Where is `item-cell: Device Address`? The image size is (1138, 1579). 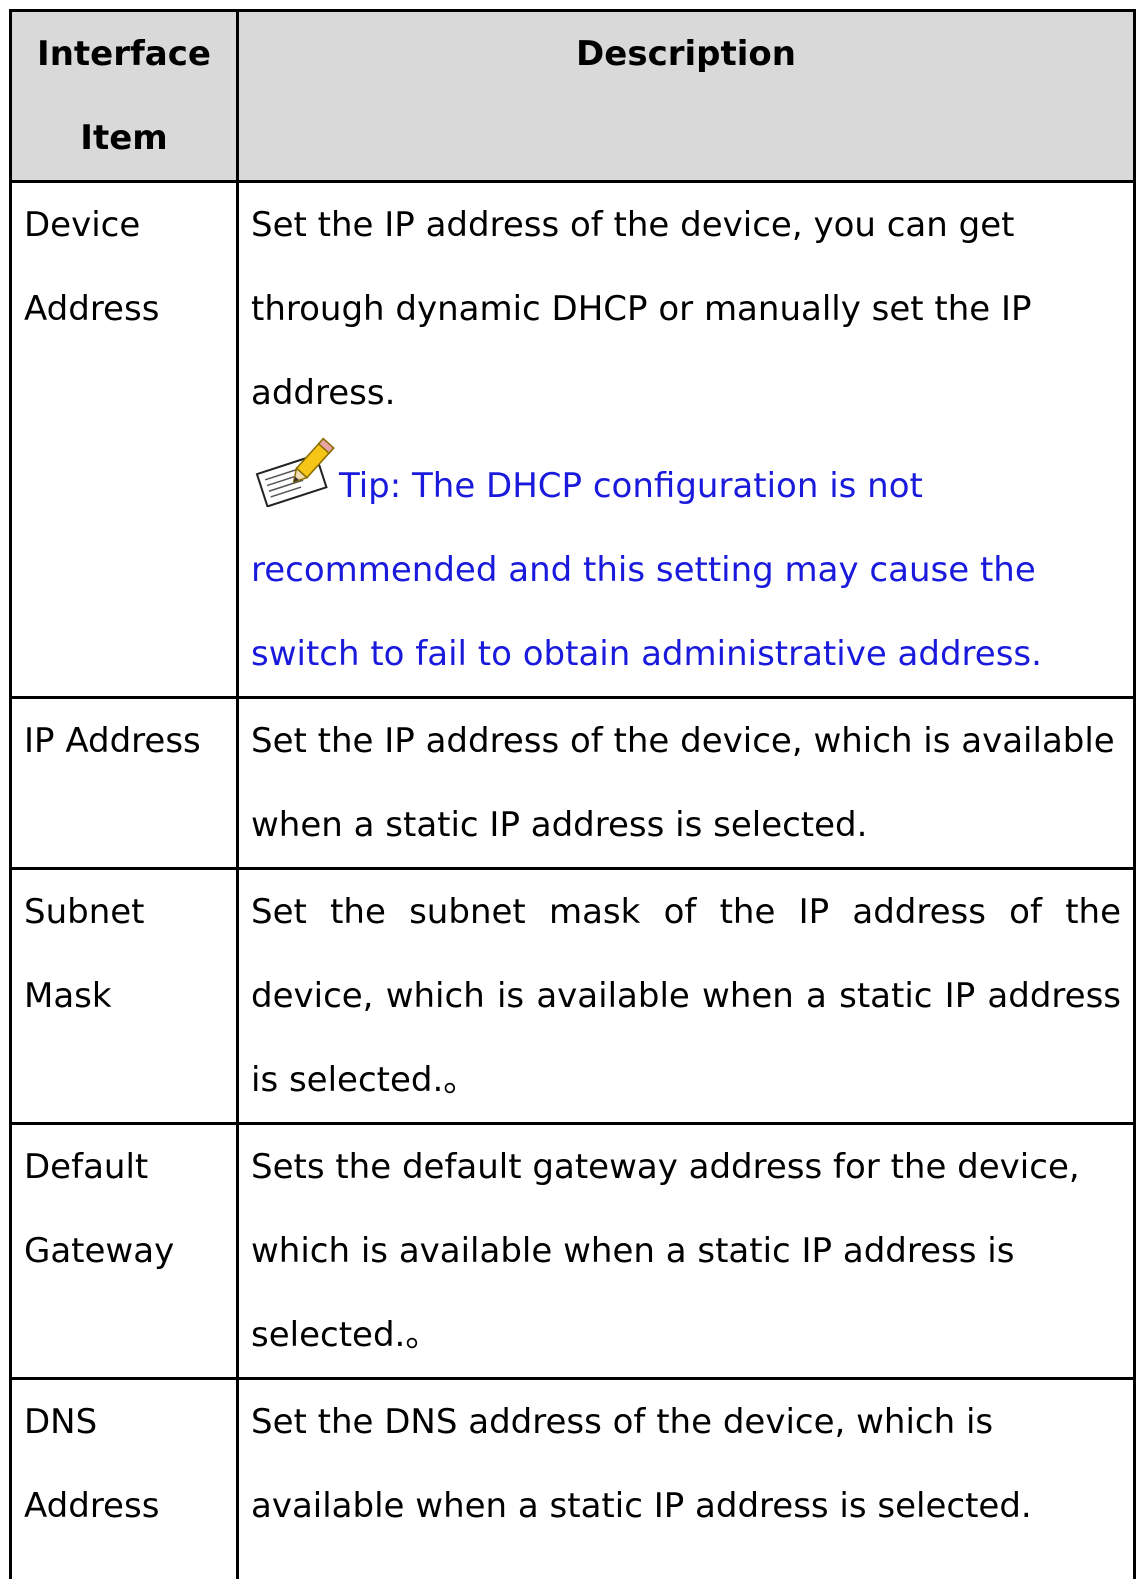 item-cell: Device Address is located at coordinates (124, 439).